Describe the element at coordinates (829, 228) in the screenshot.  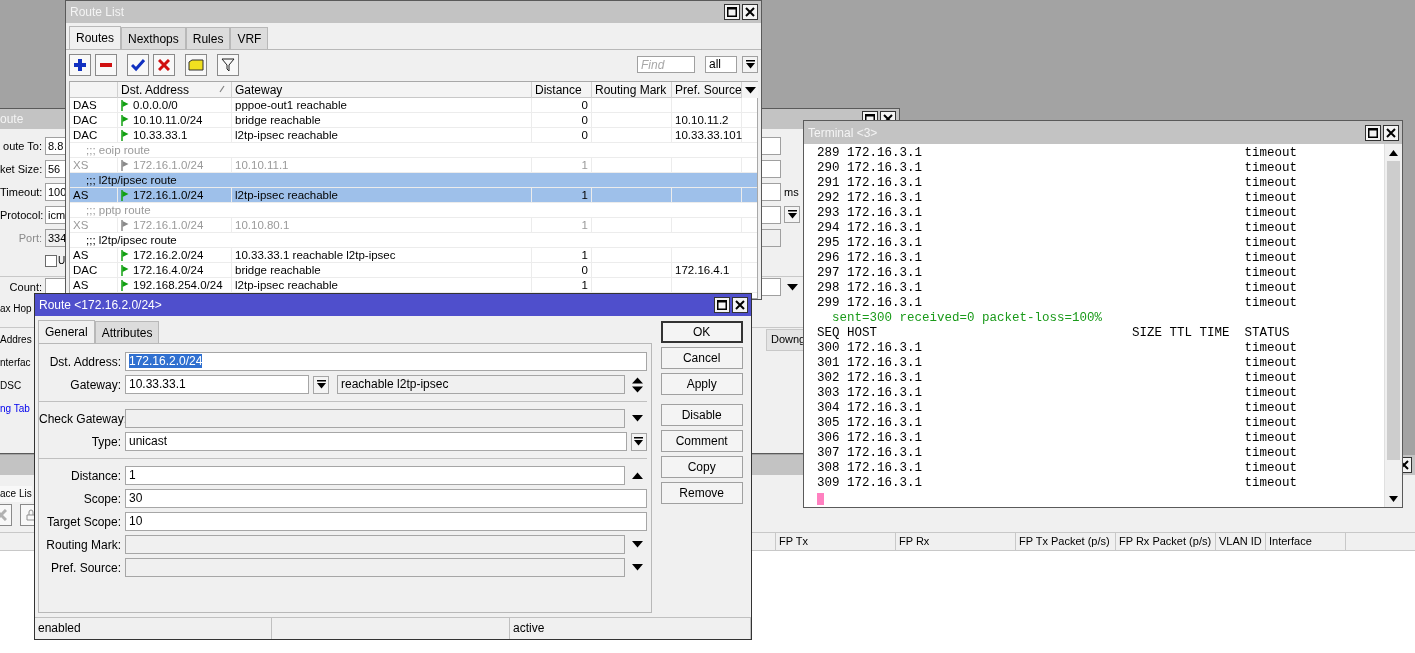
I see `sequence-number: 294` at that location.